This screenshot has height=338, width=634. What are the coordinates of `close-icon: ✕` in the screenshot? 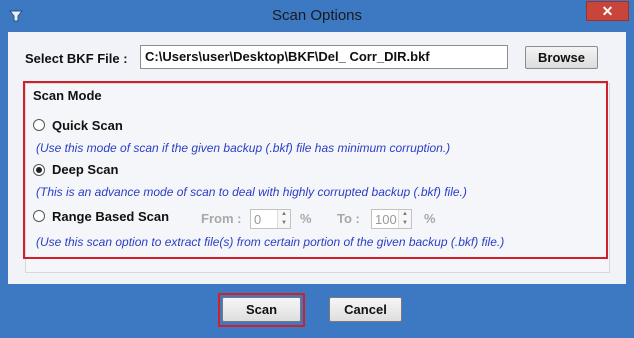 It's located at (607, 11).